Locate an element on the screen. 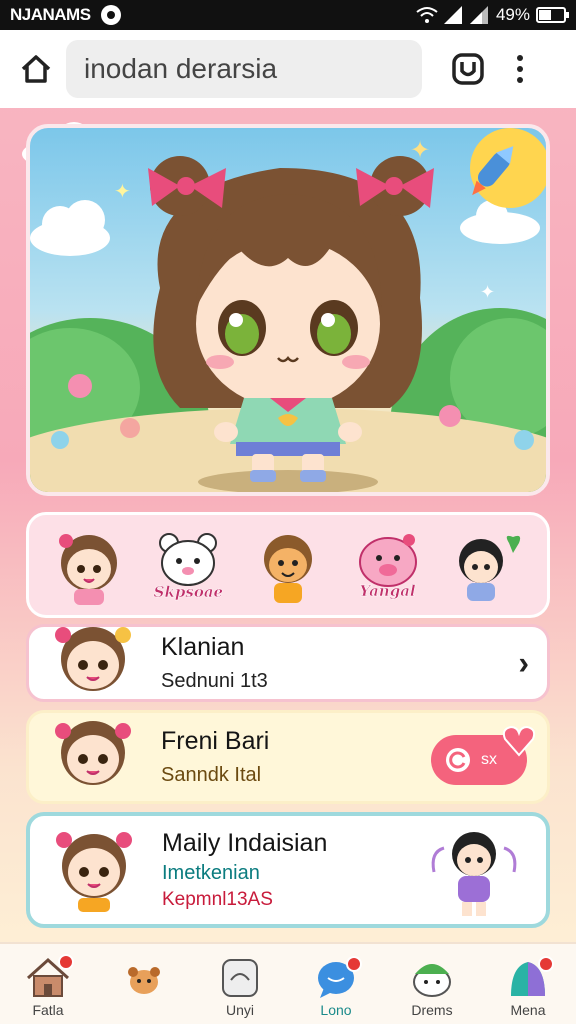  url-text: inodan derarsia is located at coordinates (181, 68).